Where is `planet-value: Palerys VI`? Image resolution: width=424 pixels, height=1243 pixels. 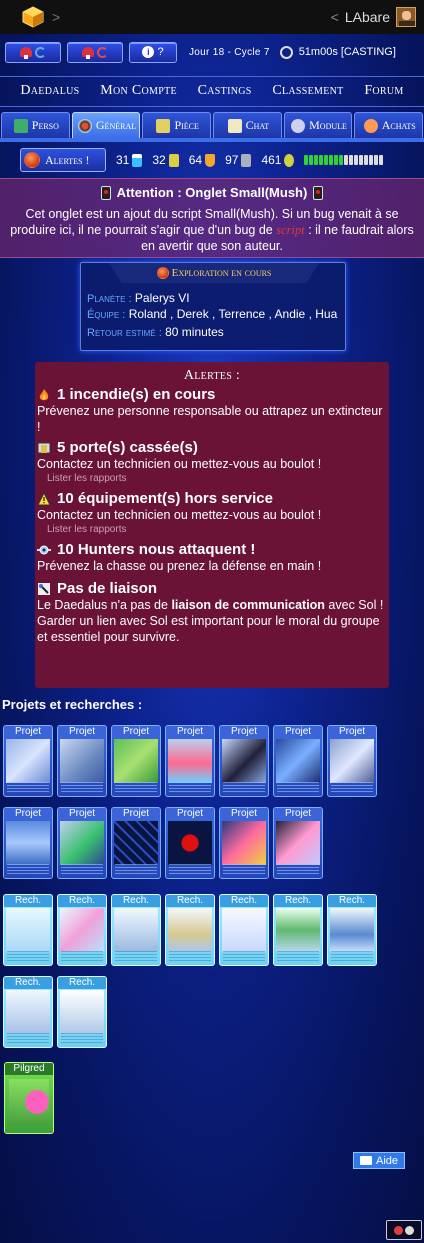
planet-value: Palerys VI is located at coordinates (162, 298).